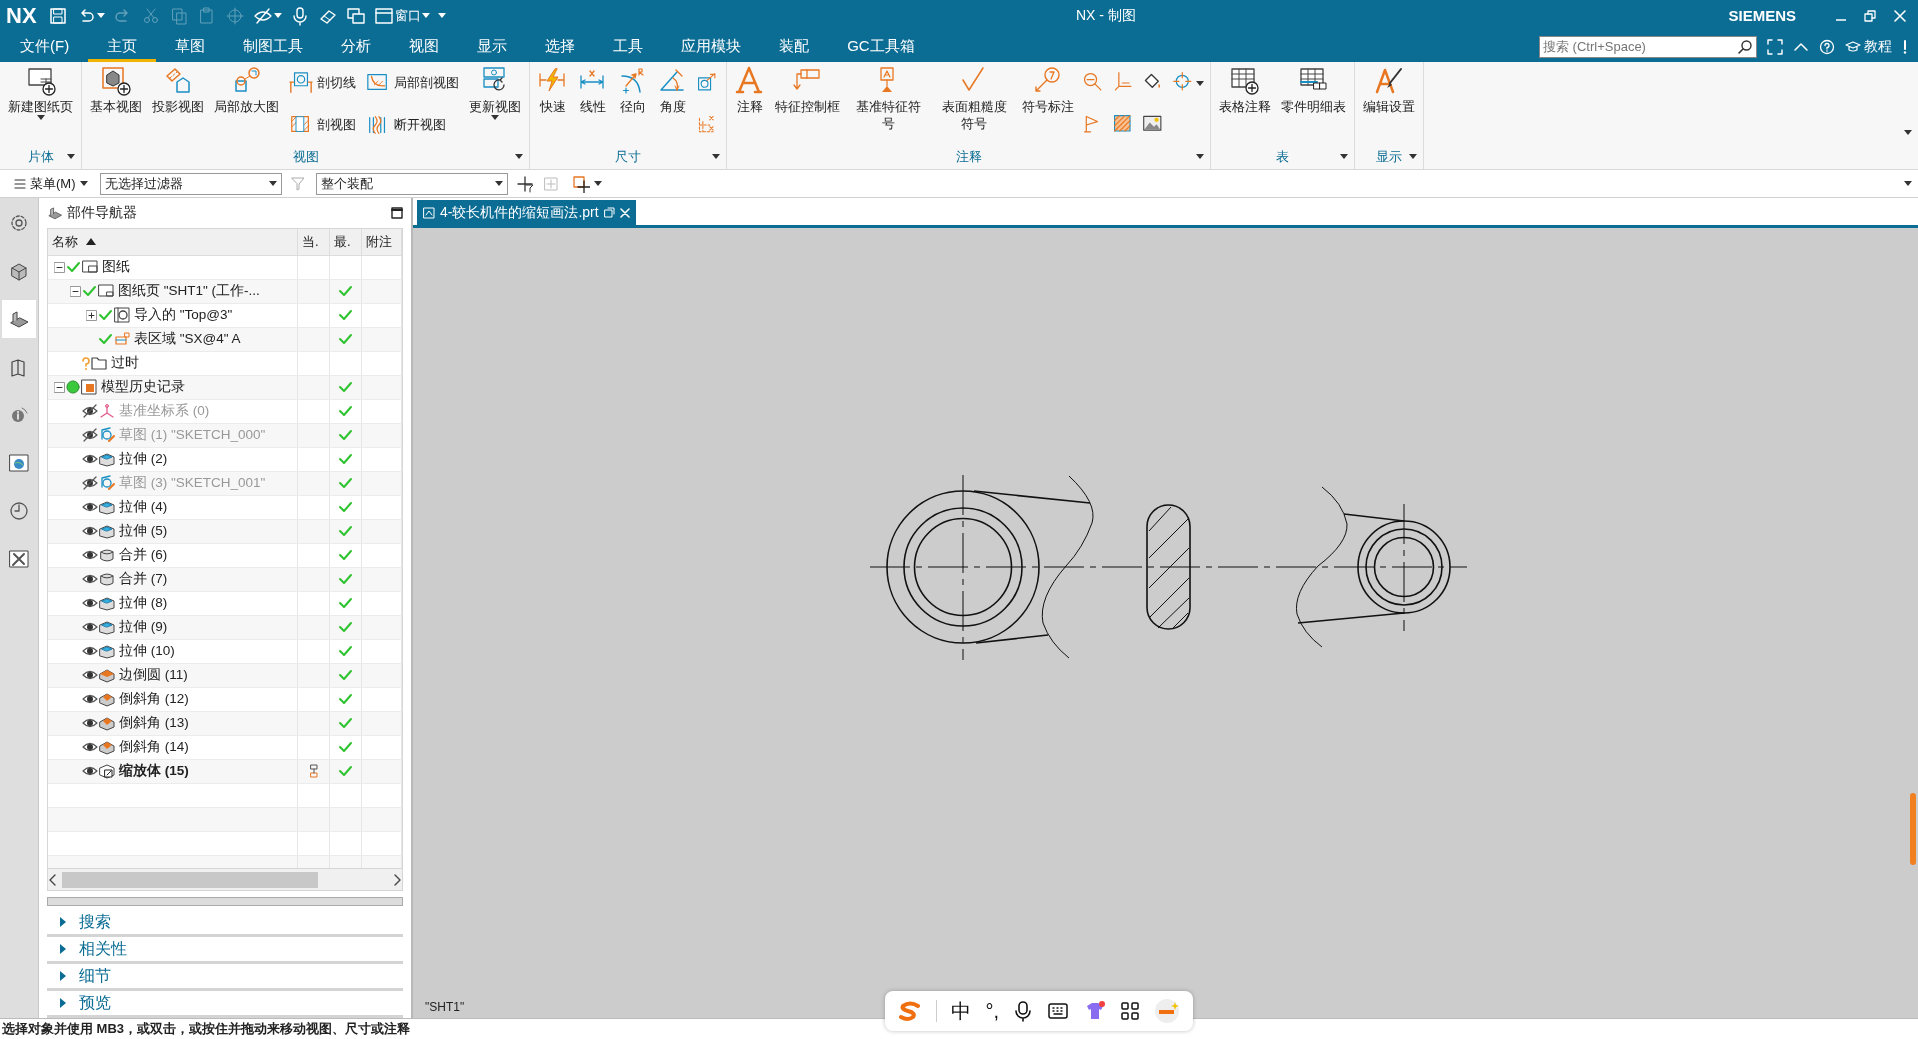 The image size is (1918, 1039). Describe the element at coordinates (206, 1029) in the screenshot. I see `status-message: 选择对象并使用 MB3，或双击，或按住并拖动来移动视图、尺寸或注释` at that location.